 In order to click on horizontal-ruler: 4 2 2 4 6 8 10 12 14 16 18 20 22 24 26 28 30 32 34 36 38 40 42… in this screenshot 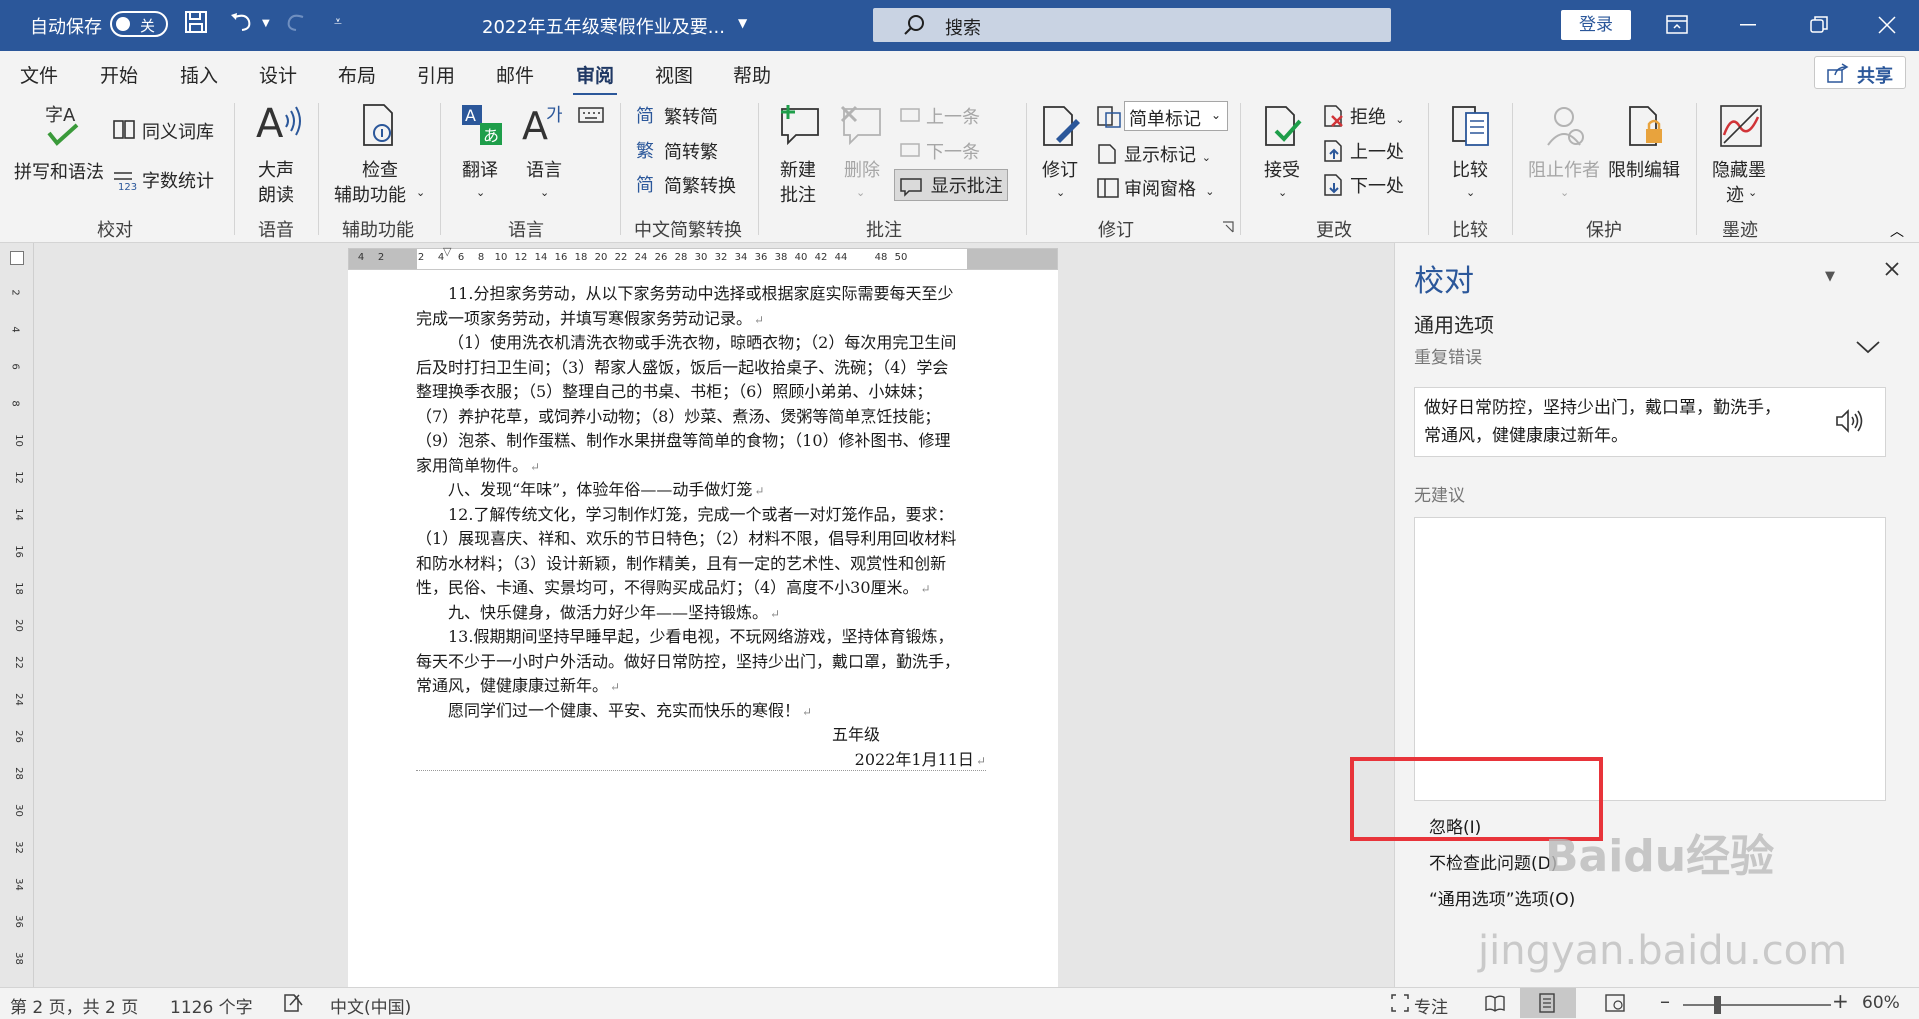, I will do `click(703, 257)`.